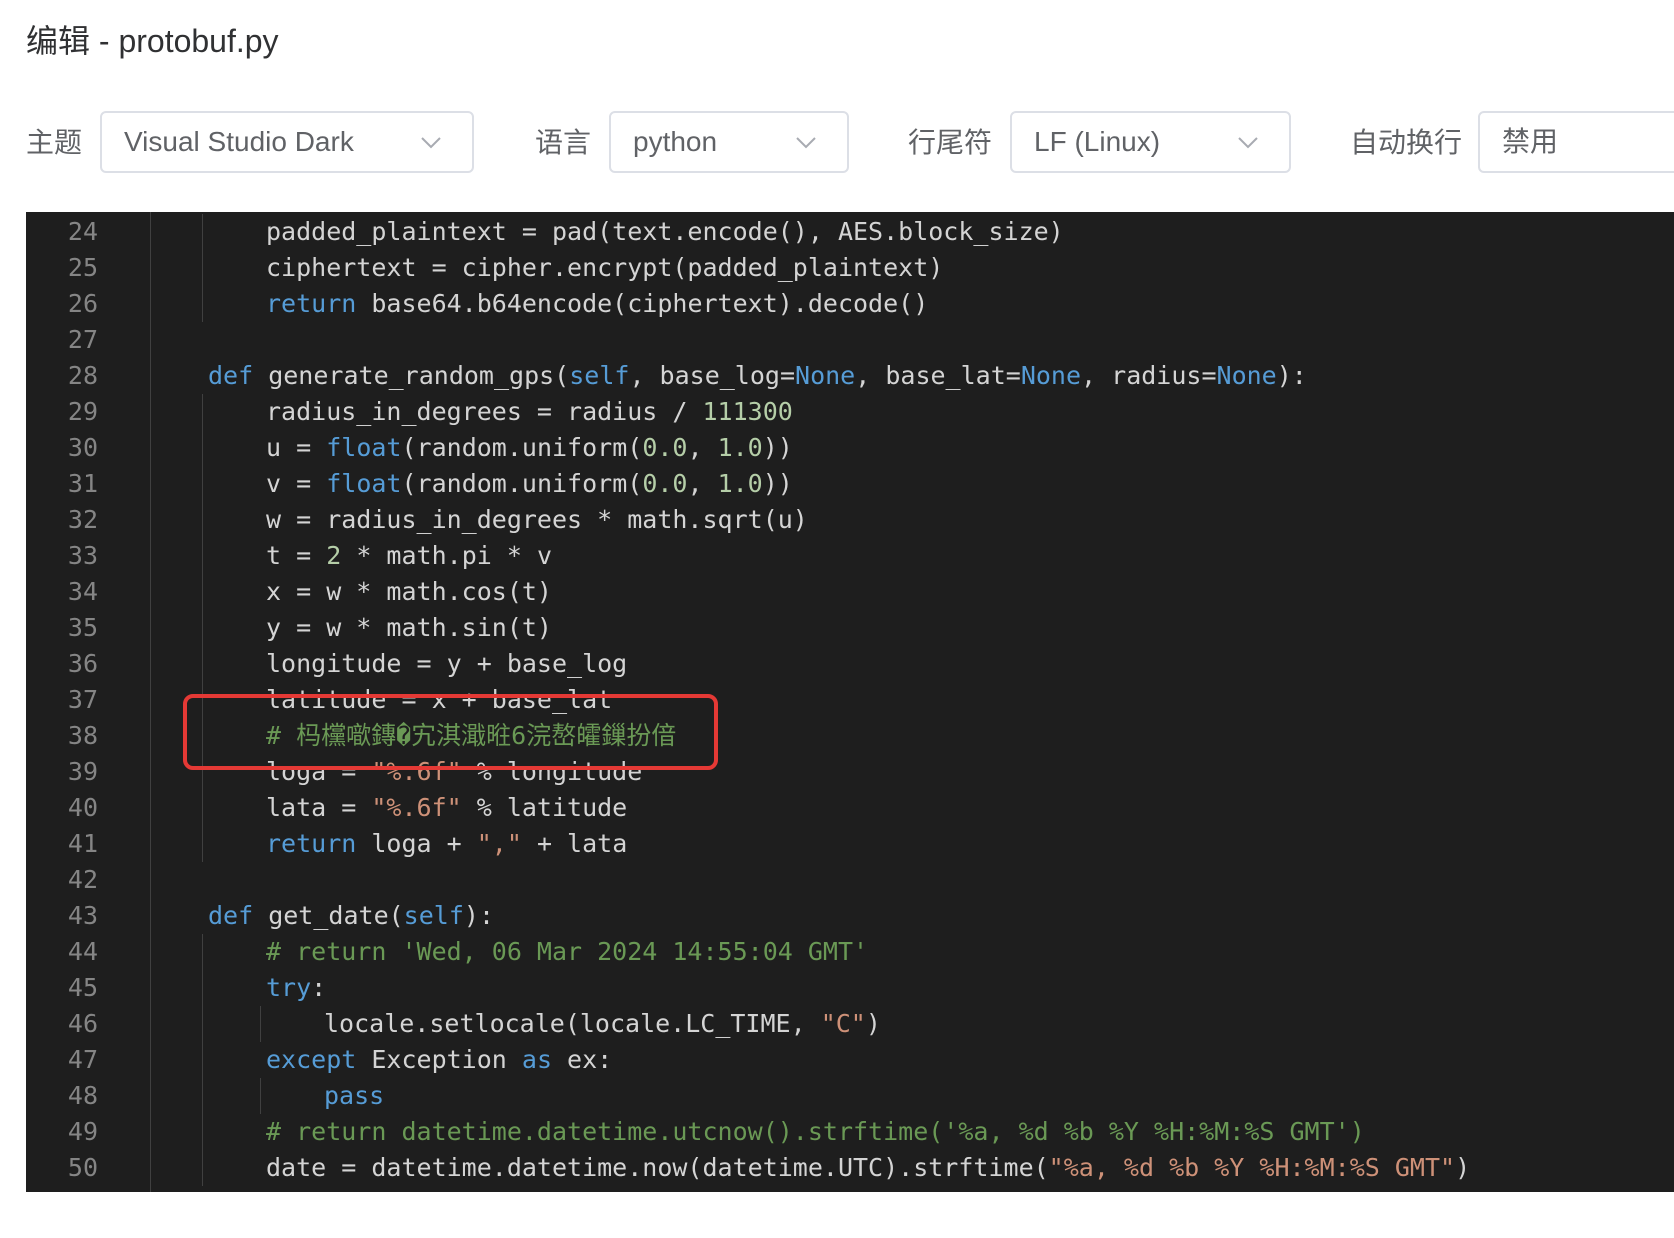  What do you see at coordinates (747, 411) in the screenshot?
I see `code-token: 111300` at bounding box center [747, 411].